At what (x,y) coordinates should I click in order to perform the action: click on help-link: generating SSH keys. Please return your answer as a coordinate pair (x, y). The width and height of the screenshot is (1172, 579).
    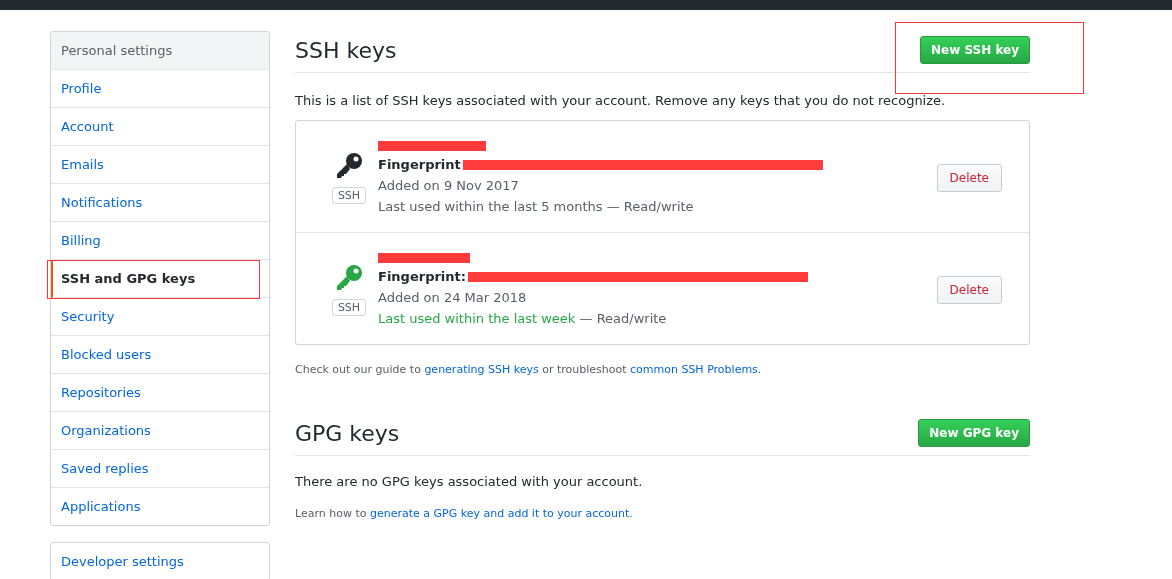
    Looking at the image, I should click on (481, 369).